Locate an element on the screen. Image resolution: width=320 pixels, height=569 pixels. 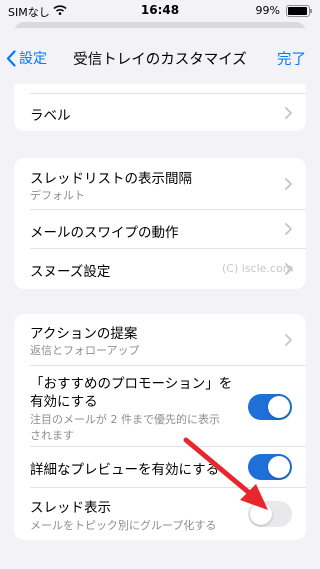
annotation-arrow-icon is located at coordinates (225, 473).